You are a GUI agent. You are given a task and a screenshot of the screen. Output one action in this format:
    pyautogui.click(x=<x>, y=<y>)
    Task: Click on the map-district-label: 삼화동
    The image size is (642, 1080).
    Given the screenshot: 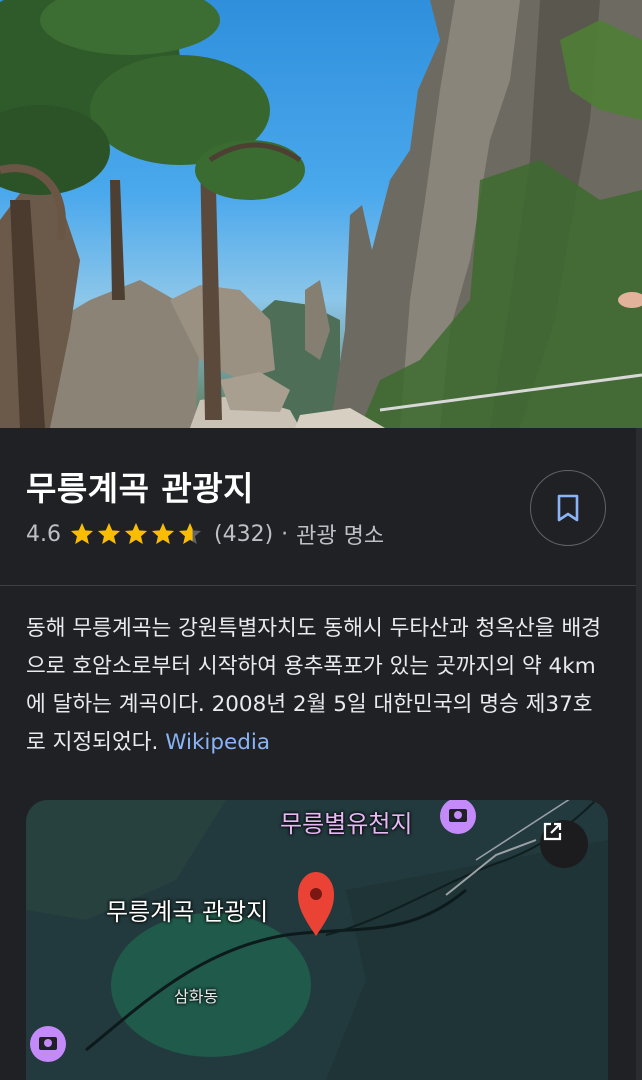 What is the action you would take?
    pyautogui.click(x=196, y=996)
    